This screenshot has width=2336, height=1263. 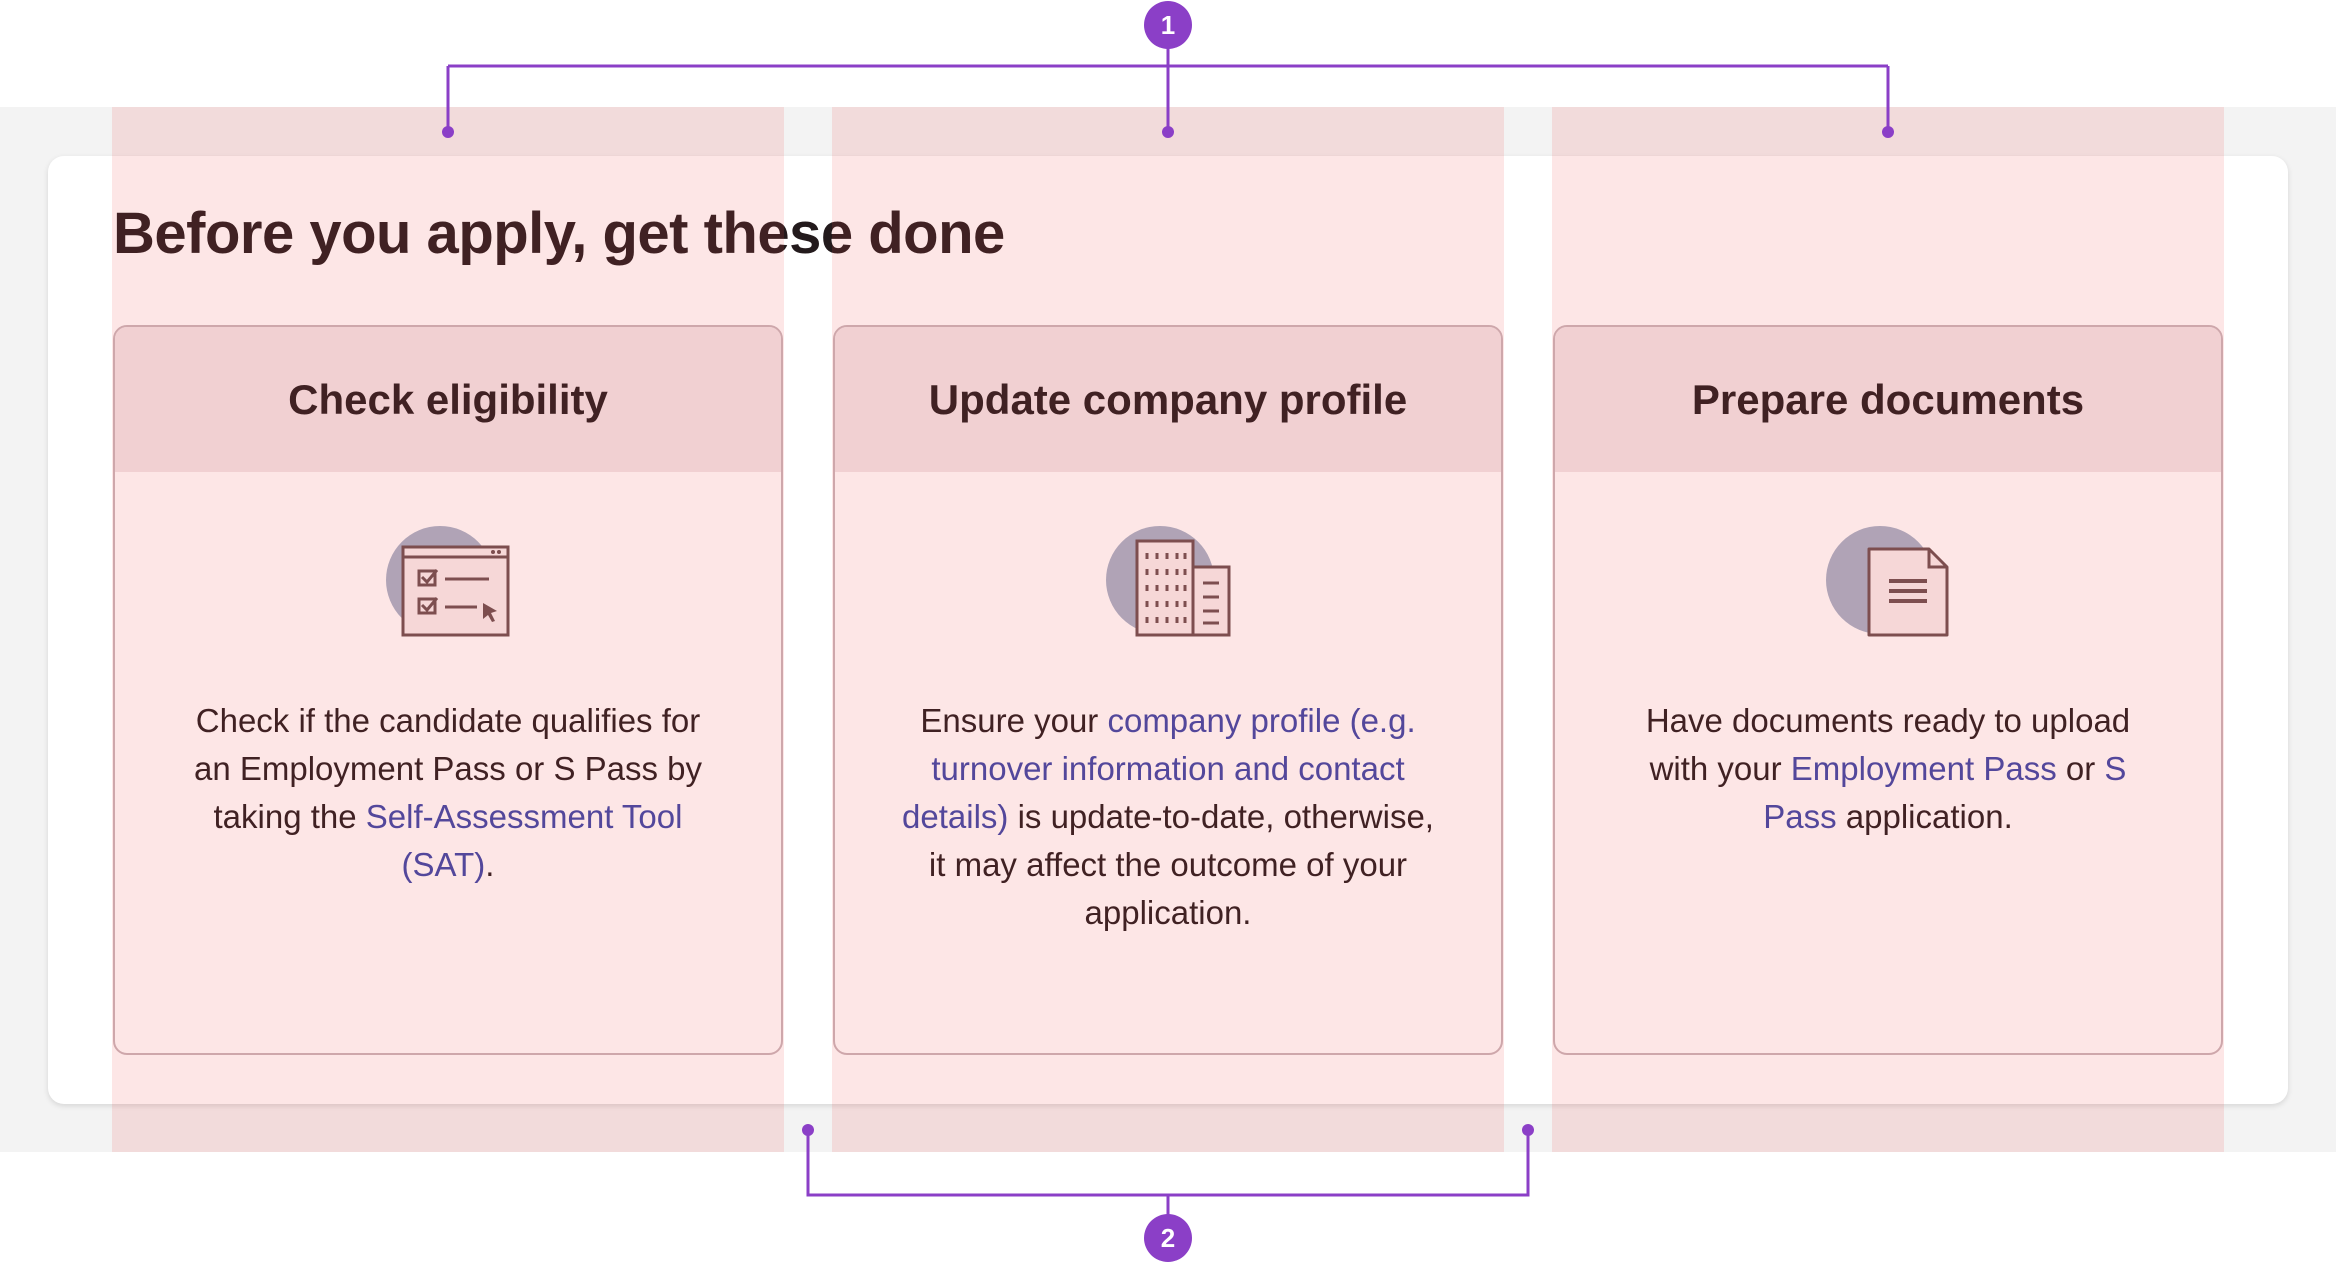 I want to click on annotation-badge-2: 2, so click(x=1168, y=1238).